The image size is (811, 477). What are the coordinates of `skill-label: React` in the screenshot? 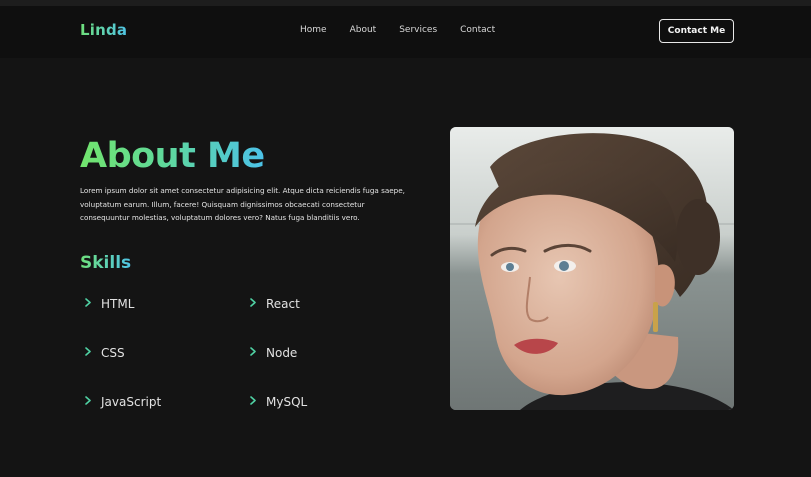 It's located at (283, 304).